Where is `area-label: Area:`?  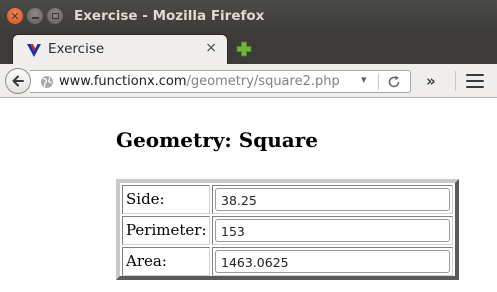
area-label: Area: is located at coordinates (166, 261).